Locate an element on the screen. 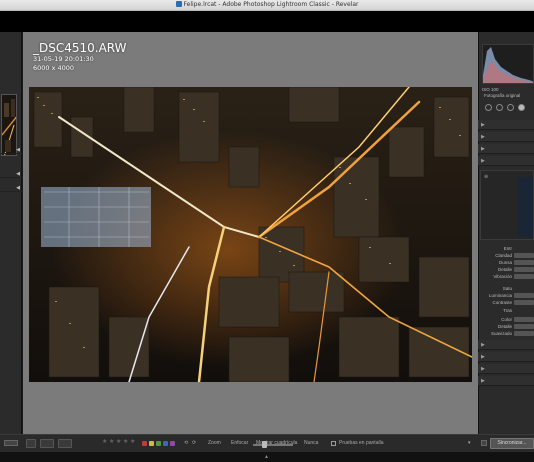 This screenshot has width=534, height=462. panel-section-tone-curve: ▶ is located at coordinates (506, 137).